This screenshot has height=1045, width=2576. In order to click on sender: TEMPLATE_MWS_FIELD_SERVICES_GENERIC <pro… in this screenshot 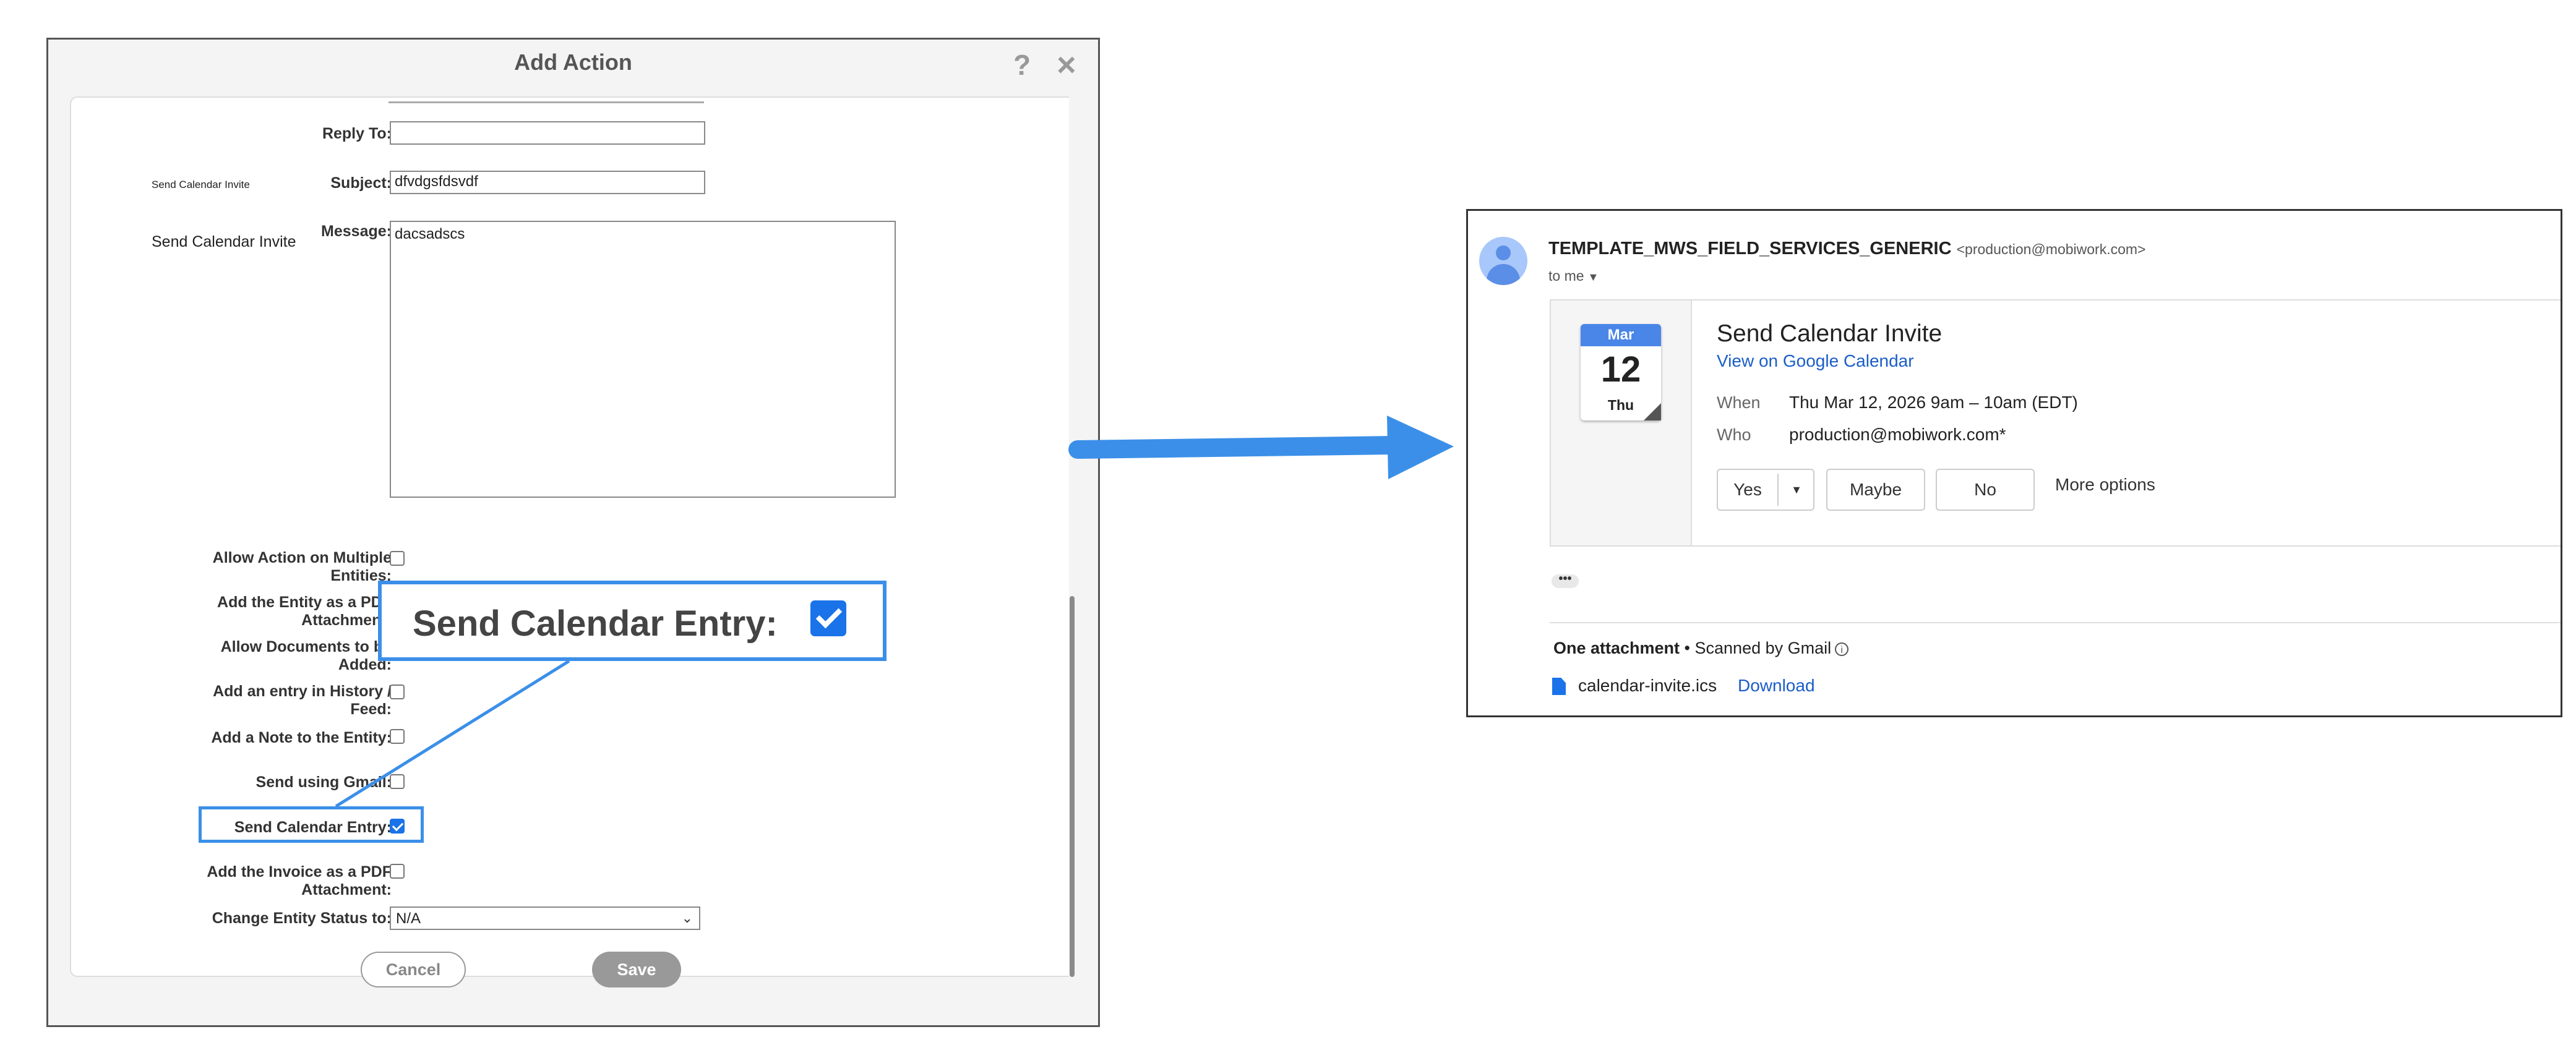, I will do `click(1847, 249)`.